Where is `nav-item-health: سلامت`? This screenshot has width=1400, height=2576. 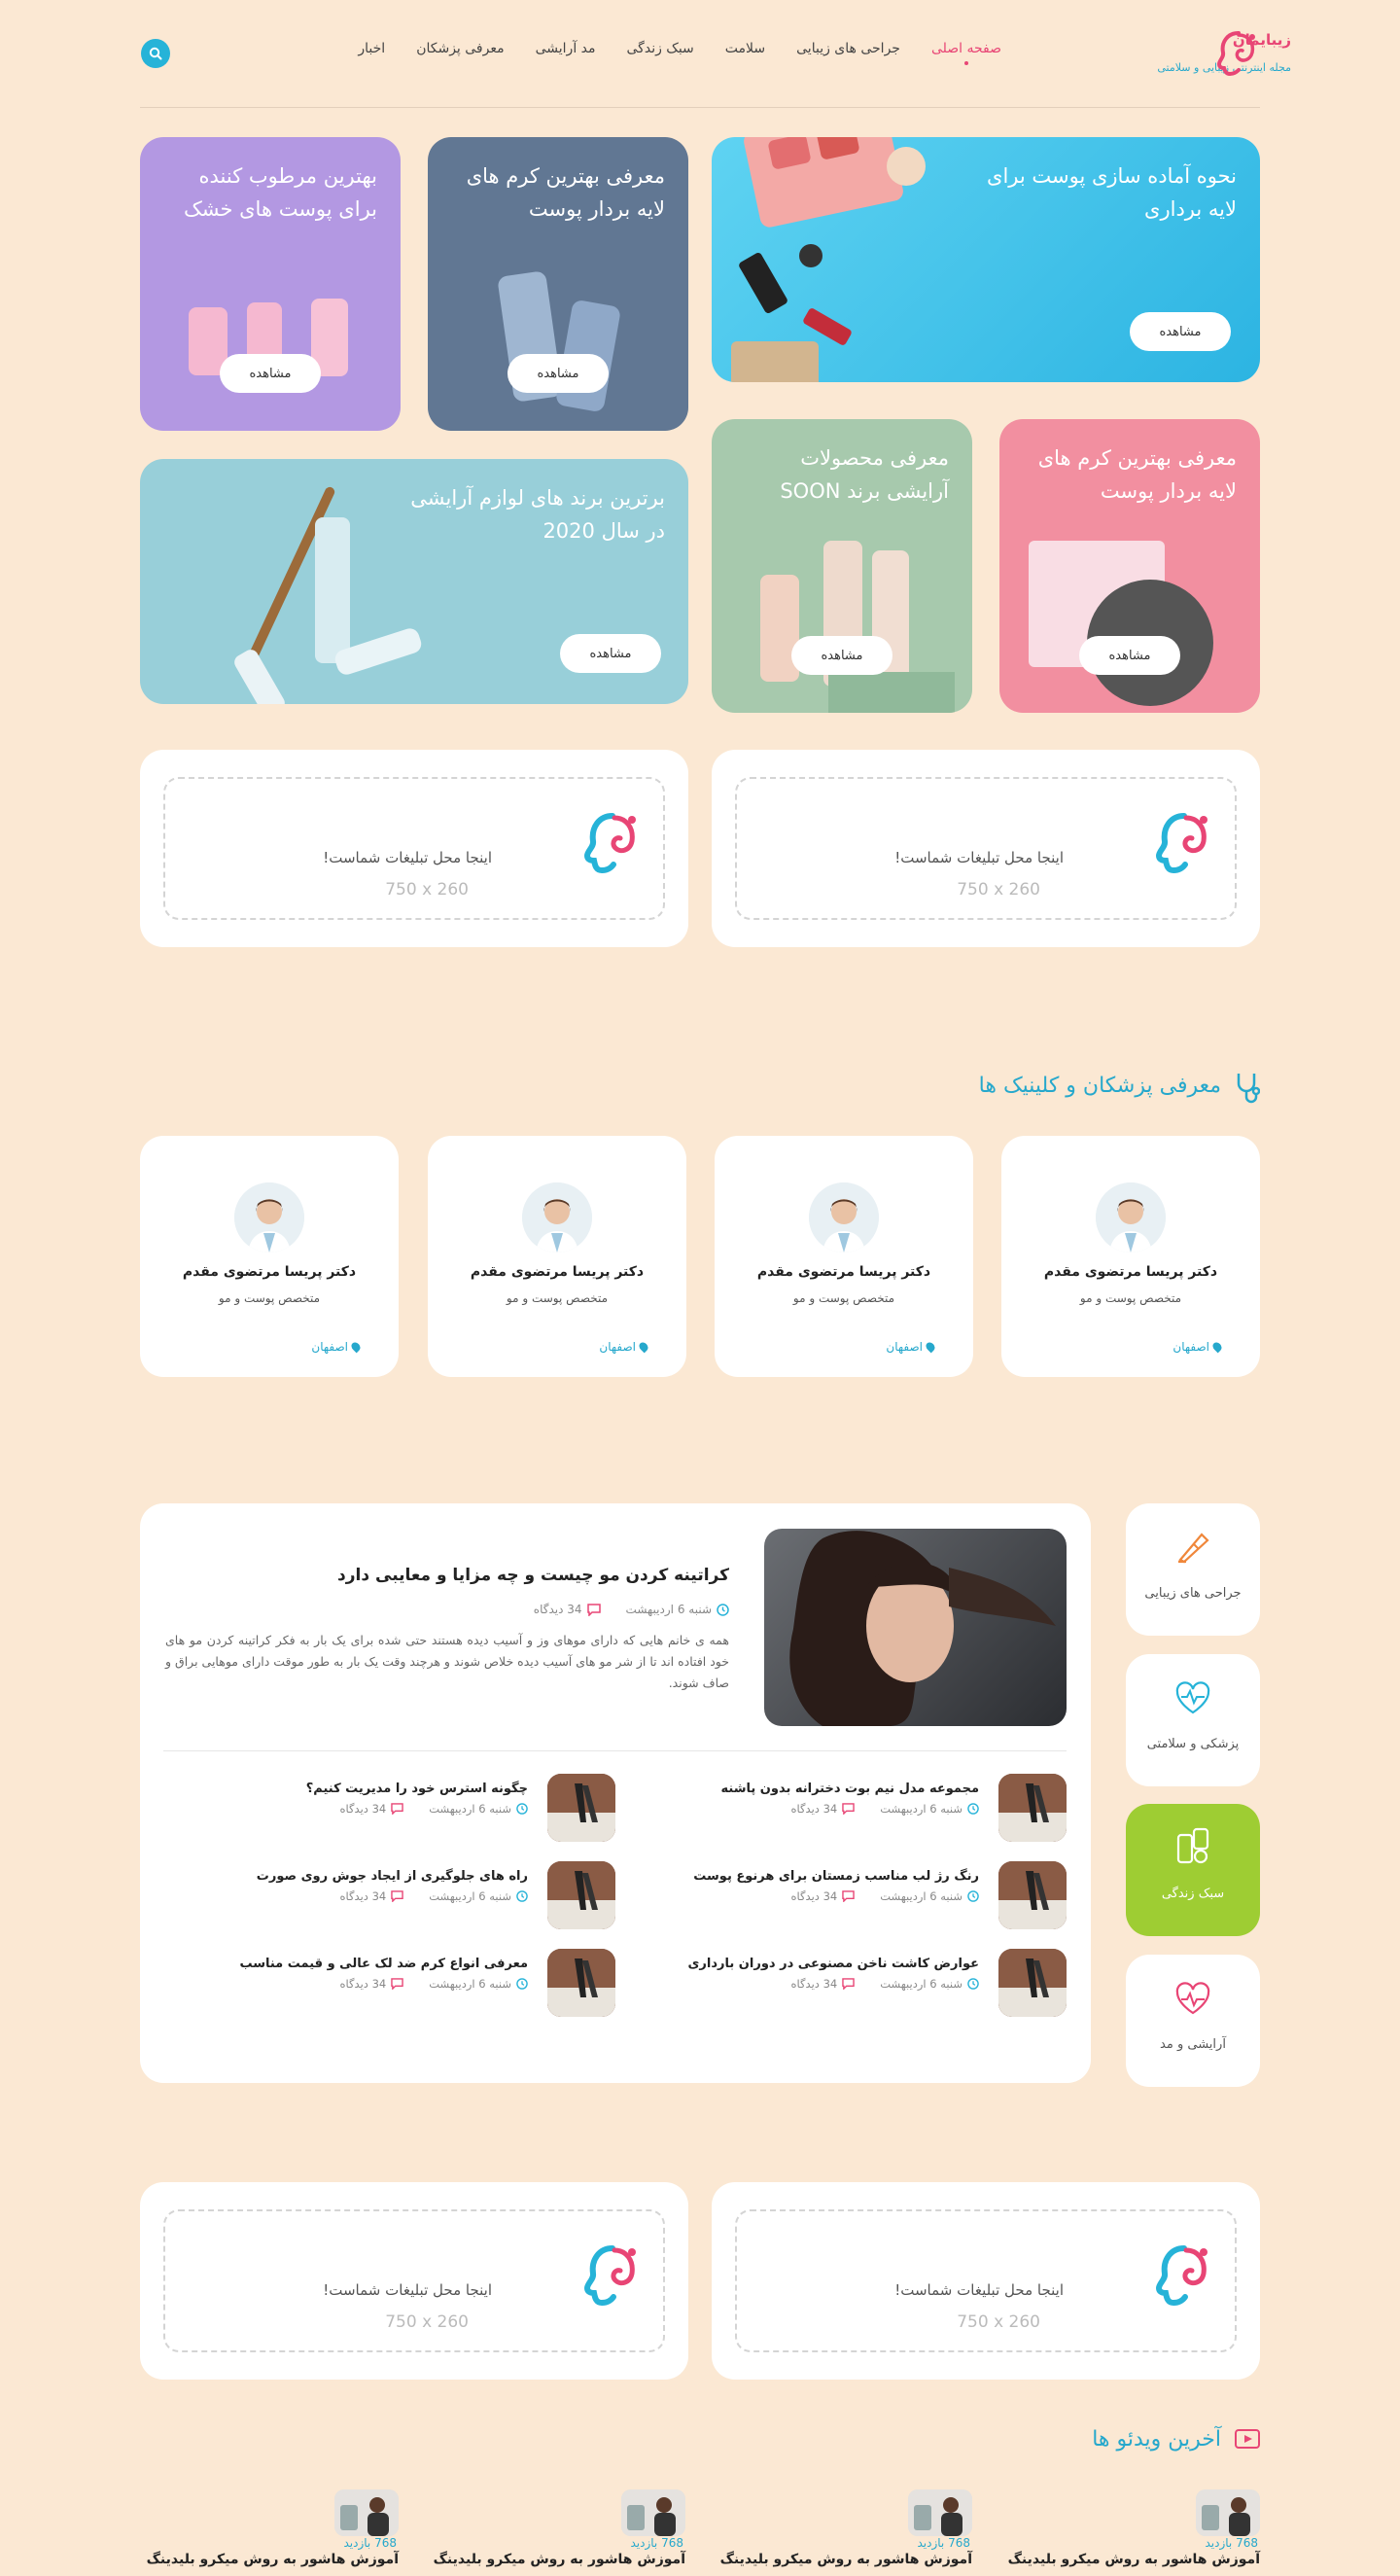
nav-item-health: سلامت is located at coordinates (745, 48).